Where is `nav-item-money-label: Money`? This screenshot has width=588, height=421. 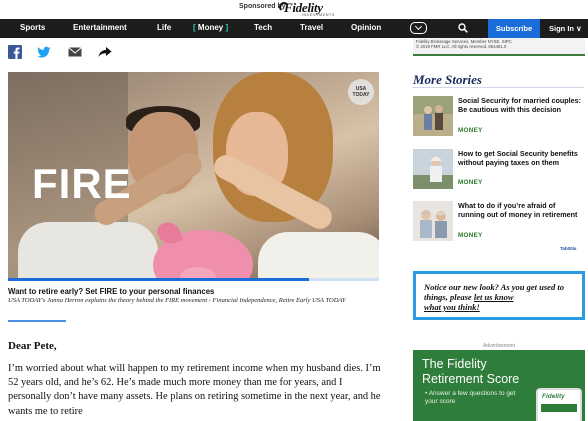
nav-item-money-label: Money is located at coordinates (210, 27).